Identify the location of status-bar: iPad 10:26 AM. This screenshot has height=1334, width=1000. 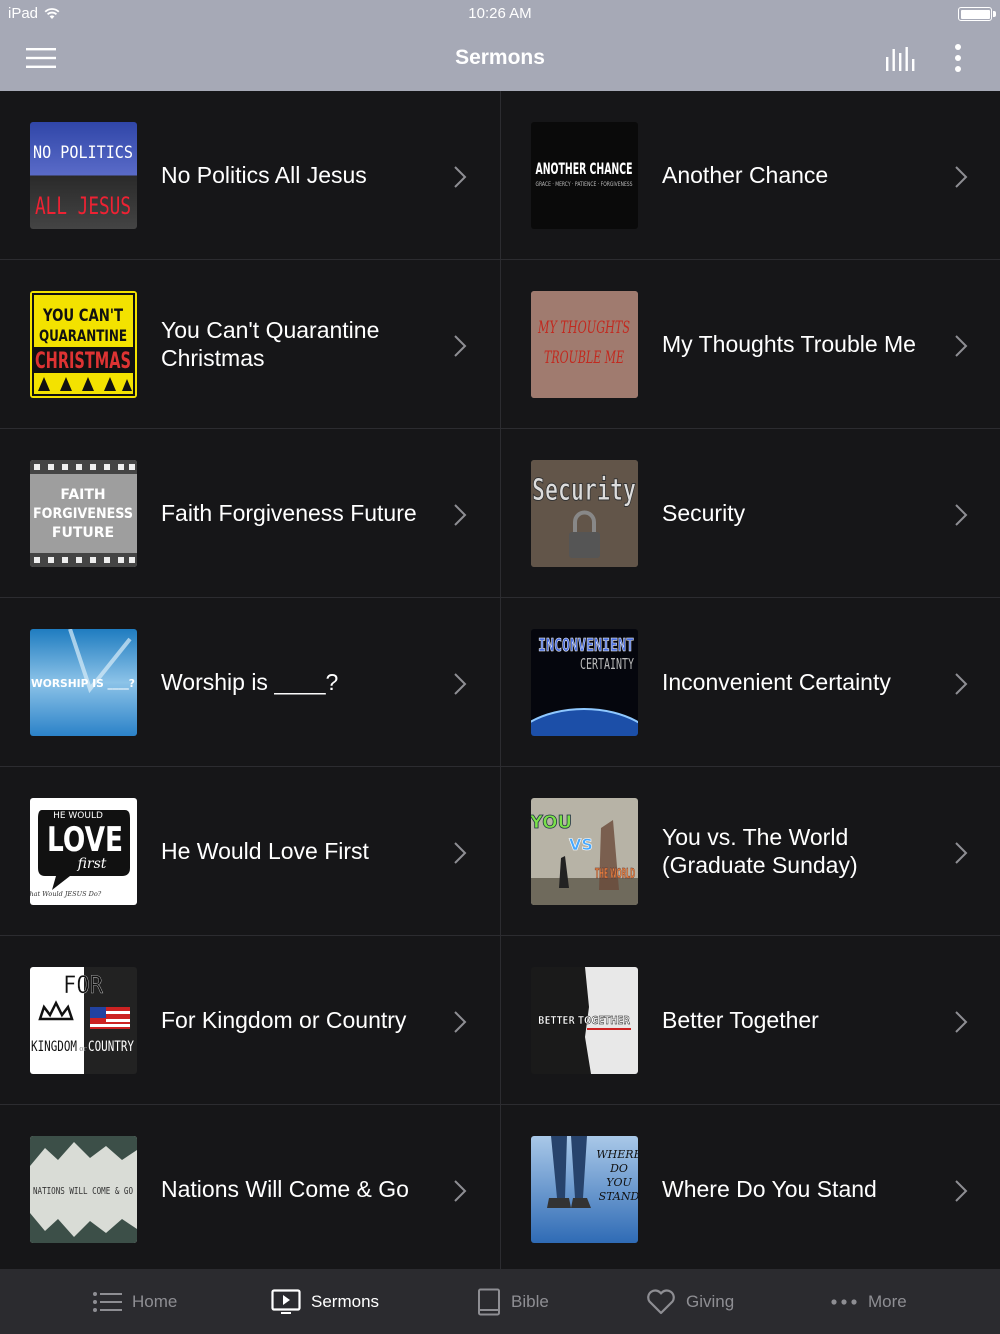
(500, 13).